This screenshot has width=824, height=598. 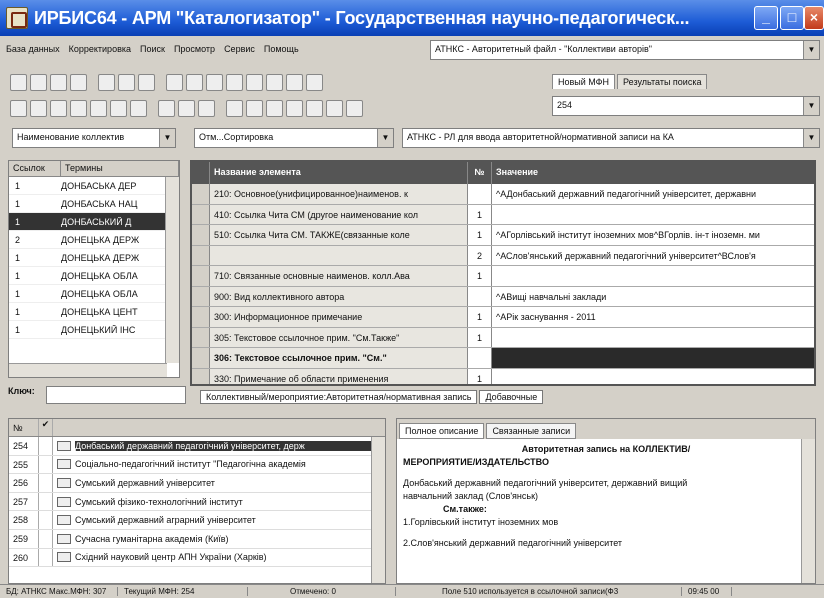 I want to click on sort-icon, so click(x=254, y=82).